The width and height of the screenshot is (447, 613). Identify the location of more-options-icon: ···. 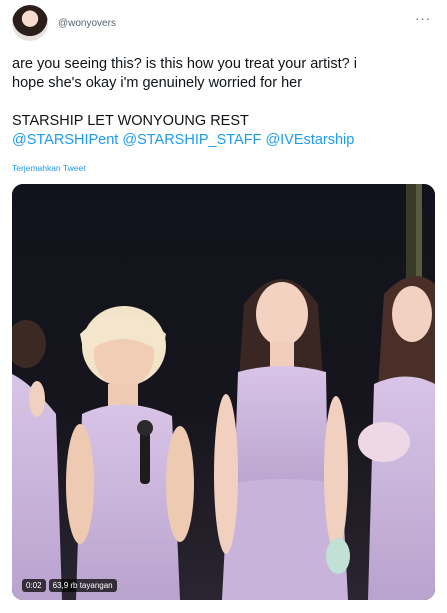
(423, 18).